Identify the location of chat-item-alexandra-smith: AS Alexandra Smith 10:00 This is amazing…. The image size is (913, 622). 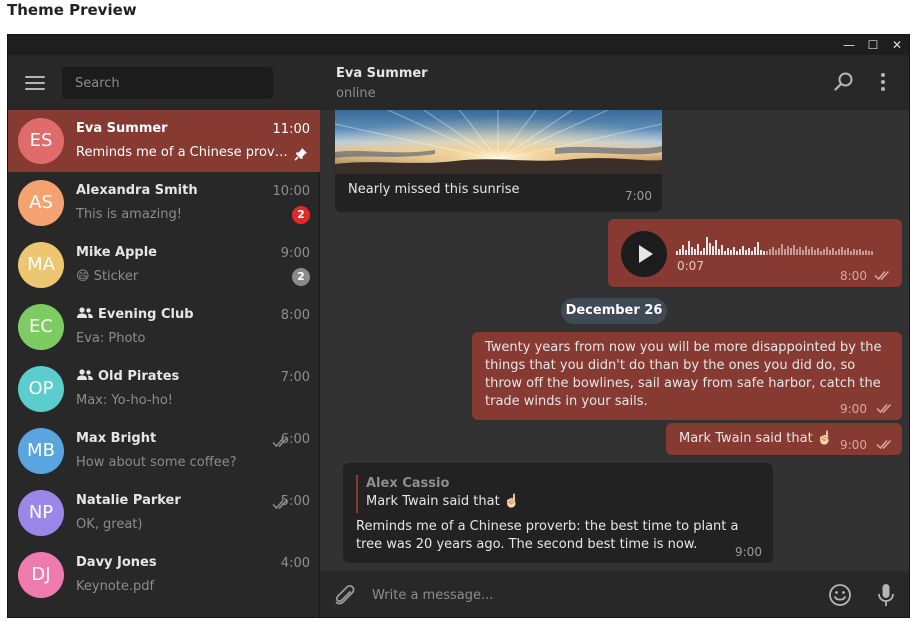
(164, 203).